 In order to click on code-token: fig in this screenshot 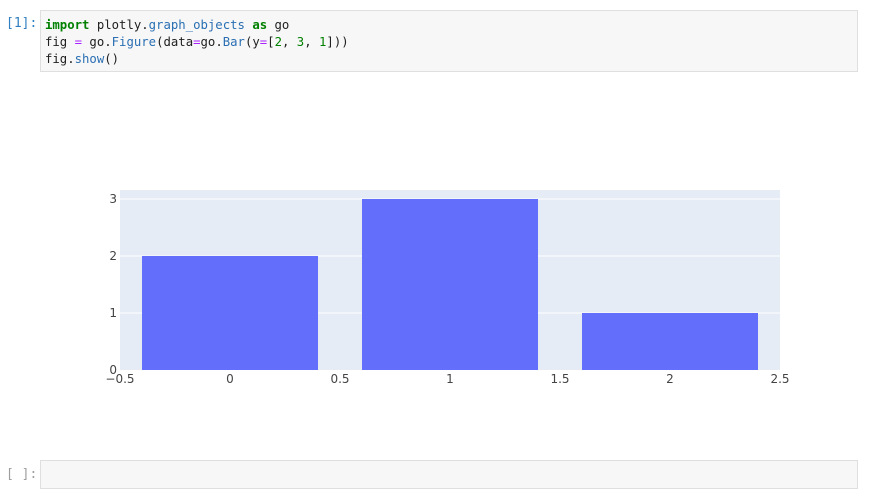, I will do `click(60, 42)`.